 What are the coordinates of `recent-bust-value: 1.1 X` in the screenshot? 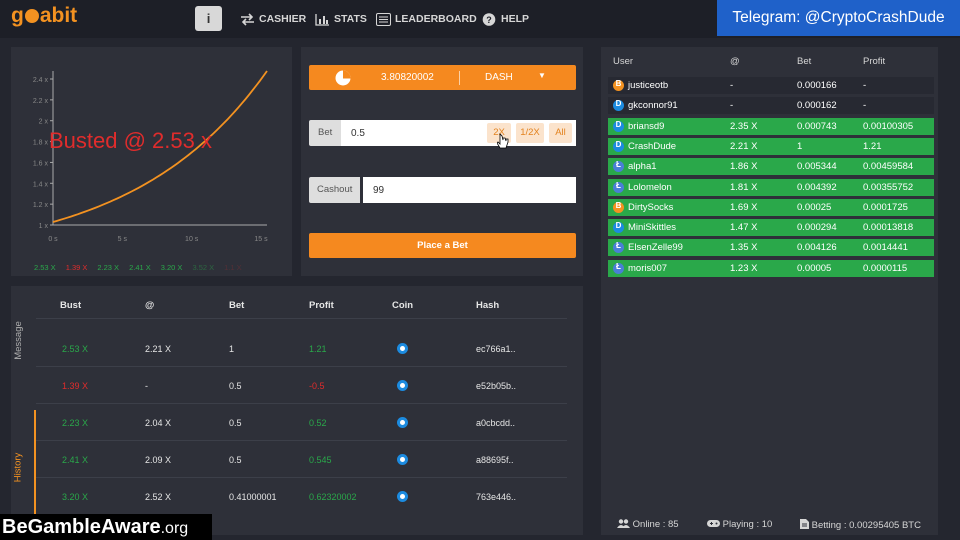 It's located at (233, 267).